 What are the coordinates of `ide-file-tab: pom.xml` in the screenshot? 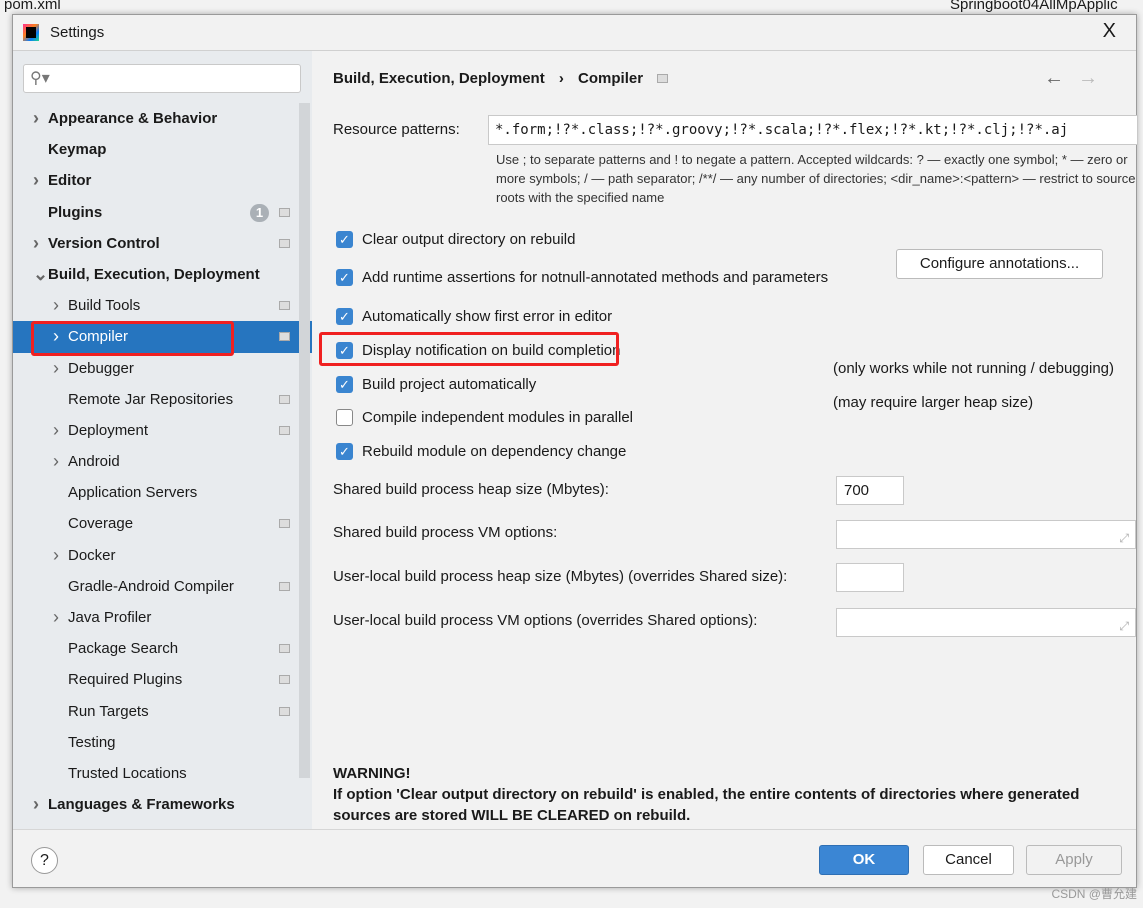 It's located at (32, 6).